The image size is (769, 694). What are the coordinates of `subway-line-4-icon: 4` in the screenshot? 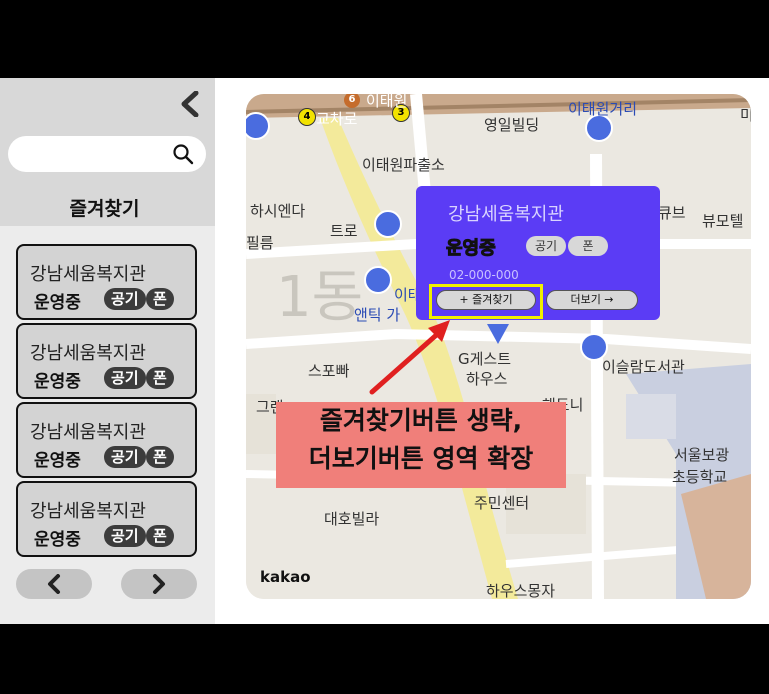 It's located at (307, 117).